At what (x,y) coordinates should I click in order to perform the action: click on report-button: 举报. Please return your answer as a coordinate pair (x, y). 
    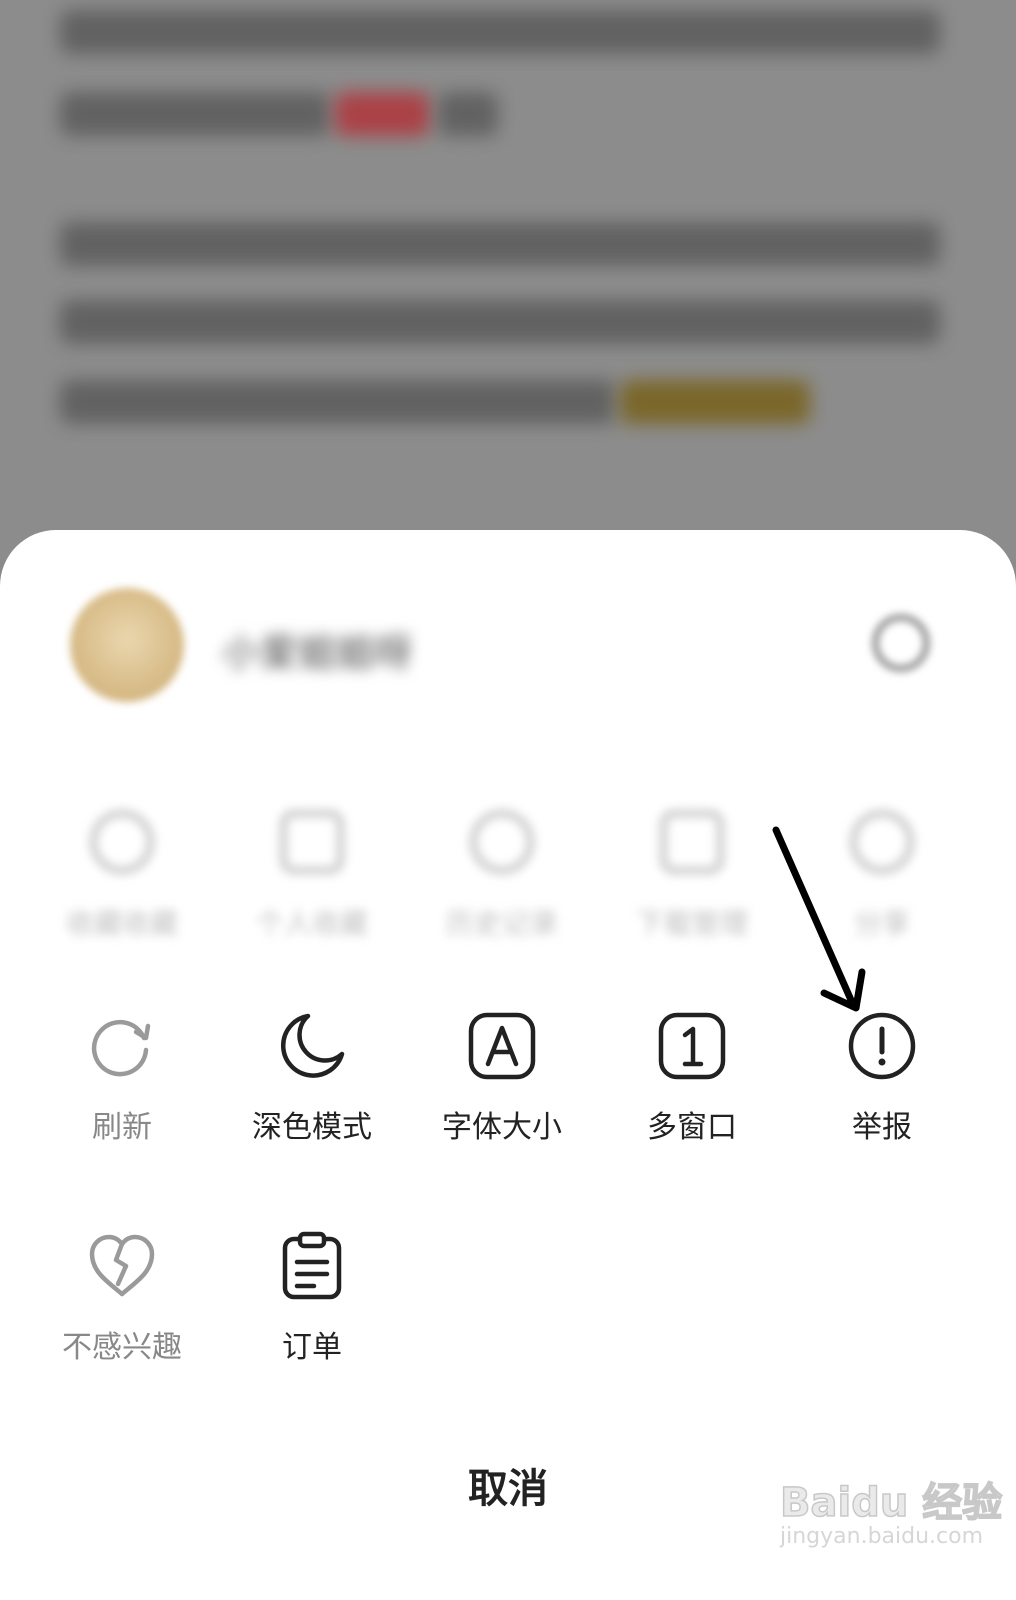
    Looking at the image, I should click on (882, 1100).